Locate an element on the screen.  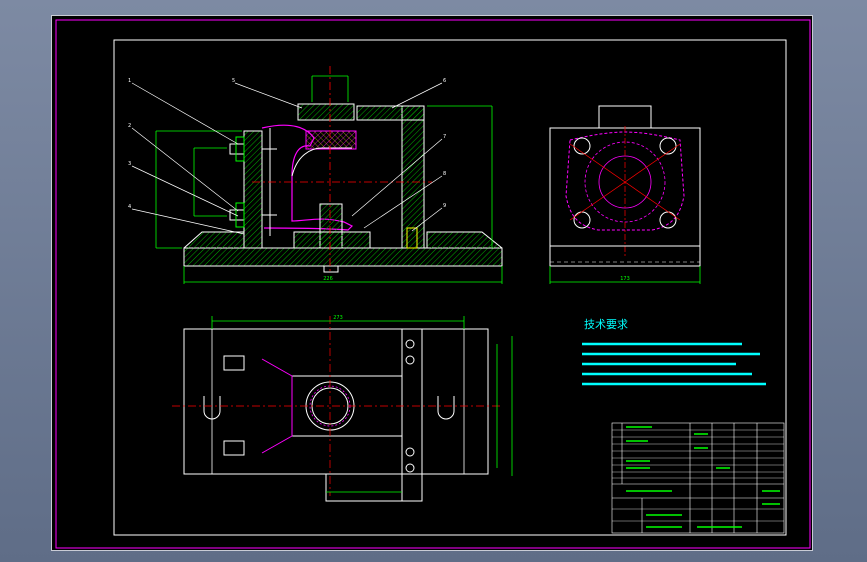
nut-lower is located at coordinates (240, 215).